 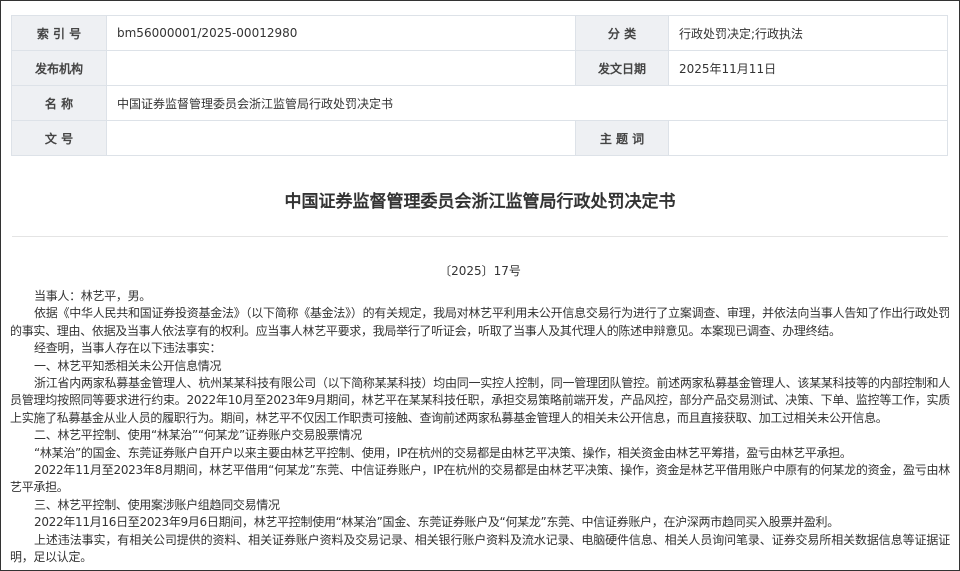 I want to click on name-label: 名 称, so click(x=59, y=103).